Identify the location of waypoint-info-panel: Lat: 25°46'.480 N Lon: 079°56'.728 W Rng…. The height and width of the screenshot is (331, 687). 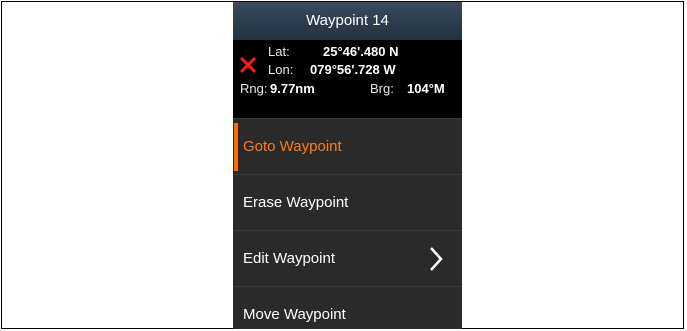
(347, 79).